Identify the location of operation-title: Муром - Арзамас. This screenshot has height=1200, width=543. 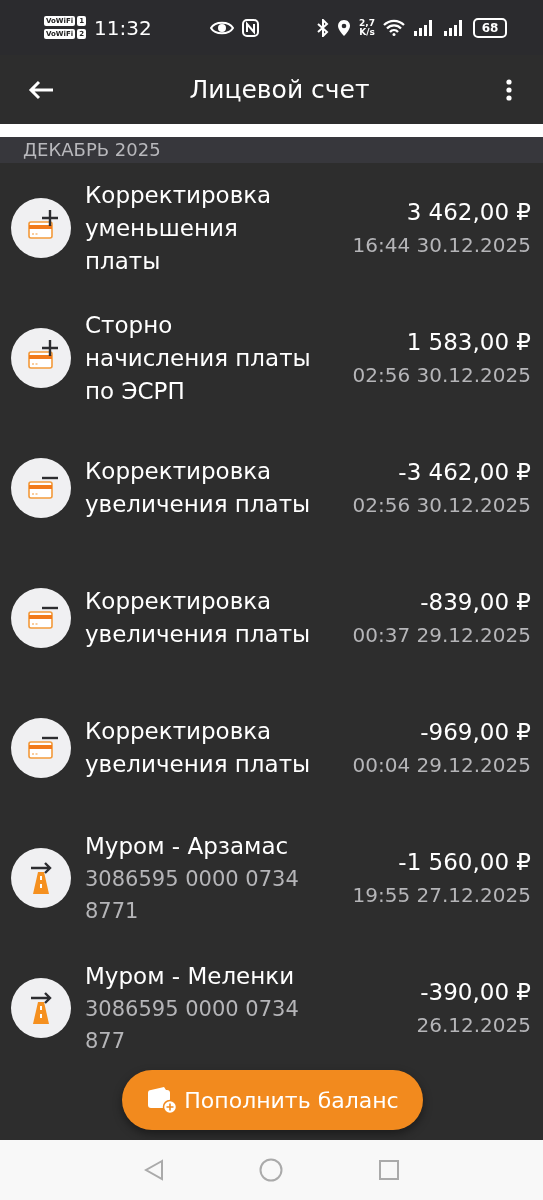
(187, 846).